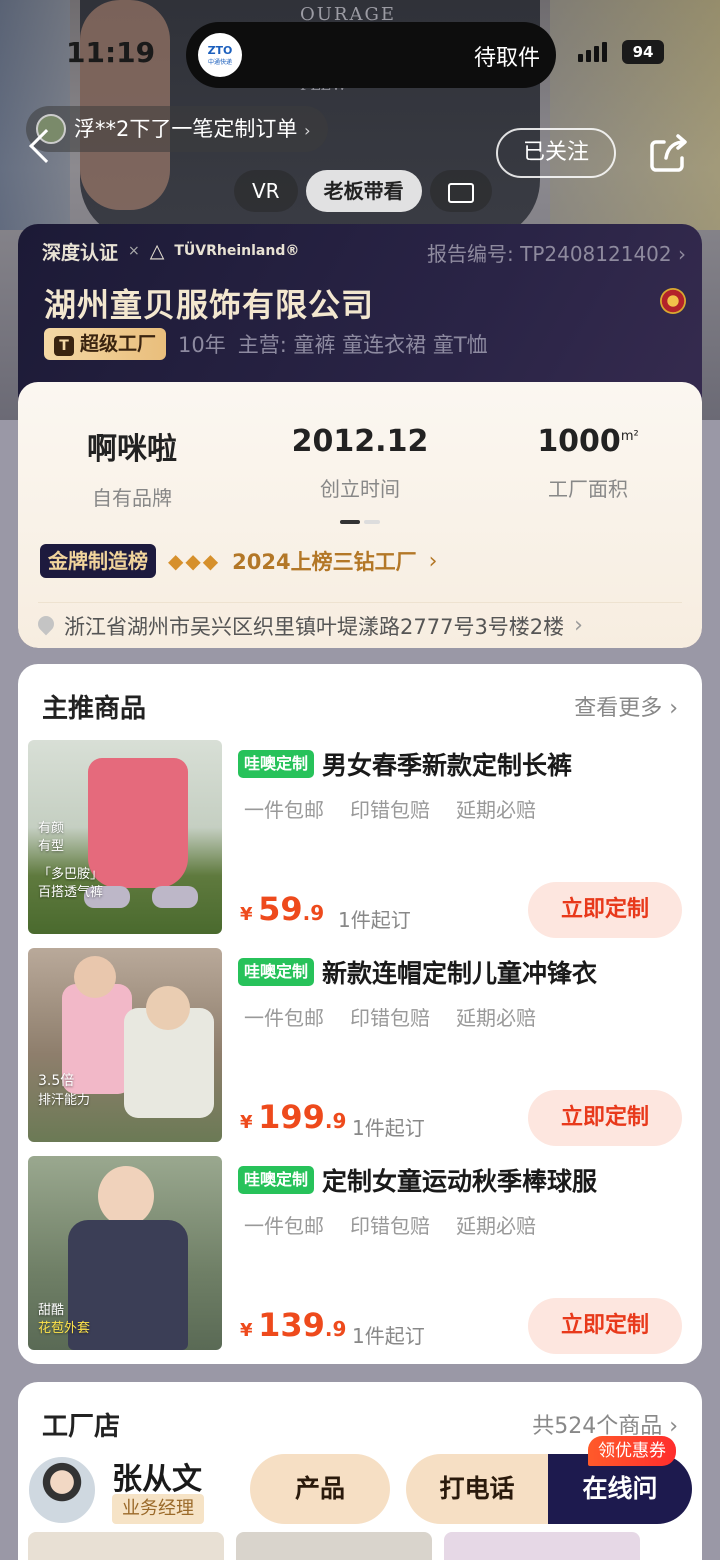  What do you see at coordinates (362, 345) in the screenshot?
I see `main-business: 主营: 童裤 童连衣裙 童T恤` at bounding box center [362, 345].